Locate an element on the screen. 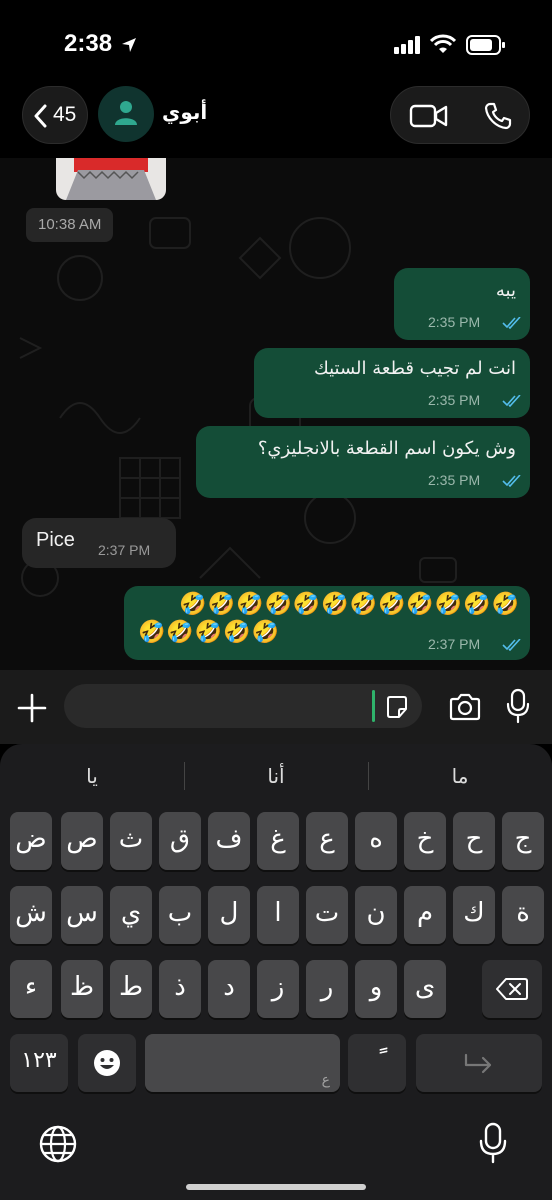  diacritics-key: ًً is located at coordinates (377, 1063).